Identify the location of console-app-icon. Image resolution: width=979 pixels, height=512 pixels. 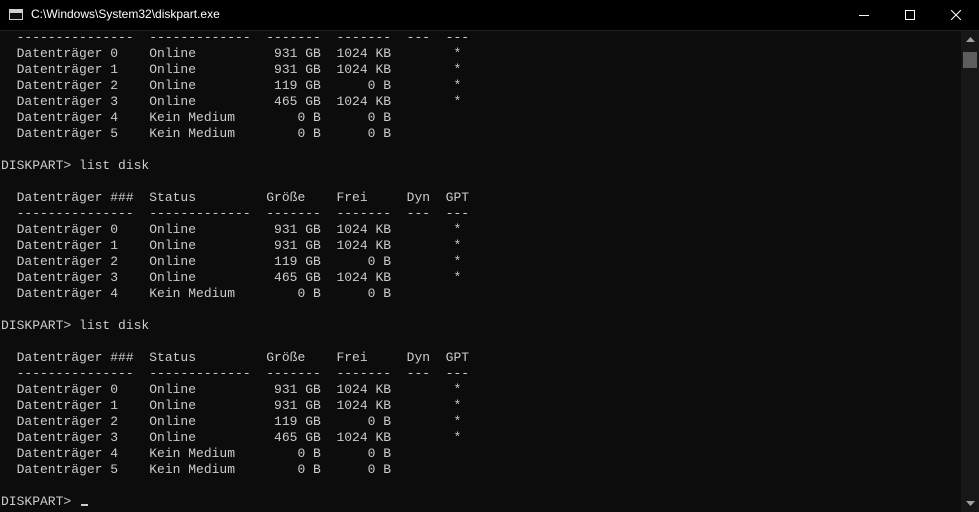
(16, 14).